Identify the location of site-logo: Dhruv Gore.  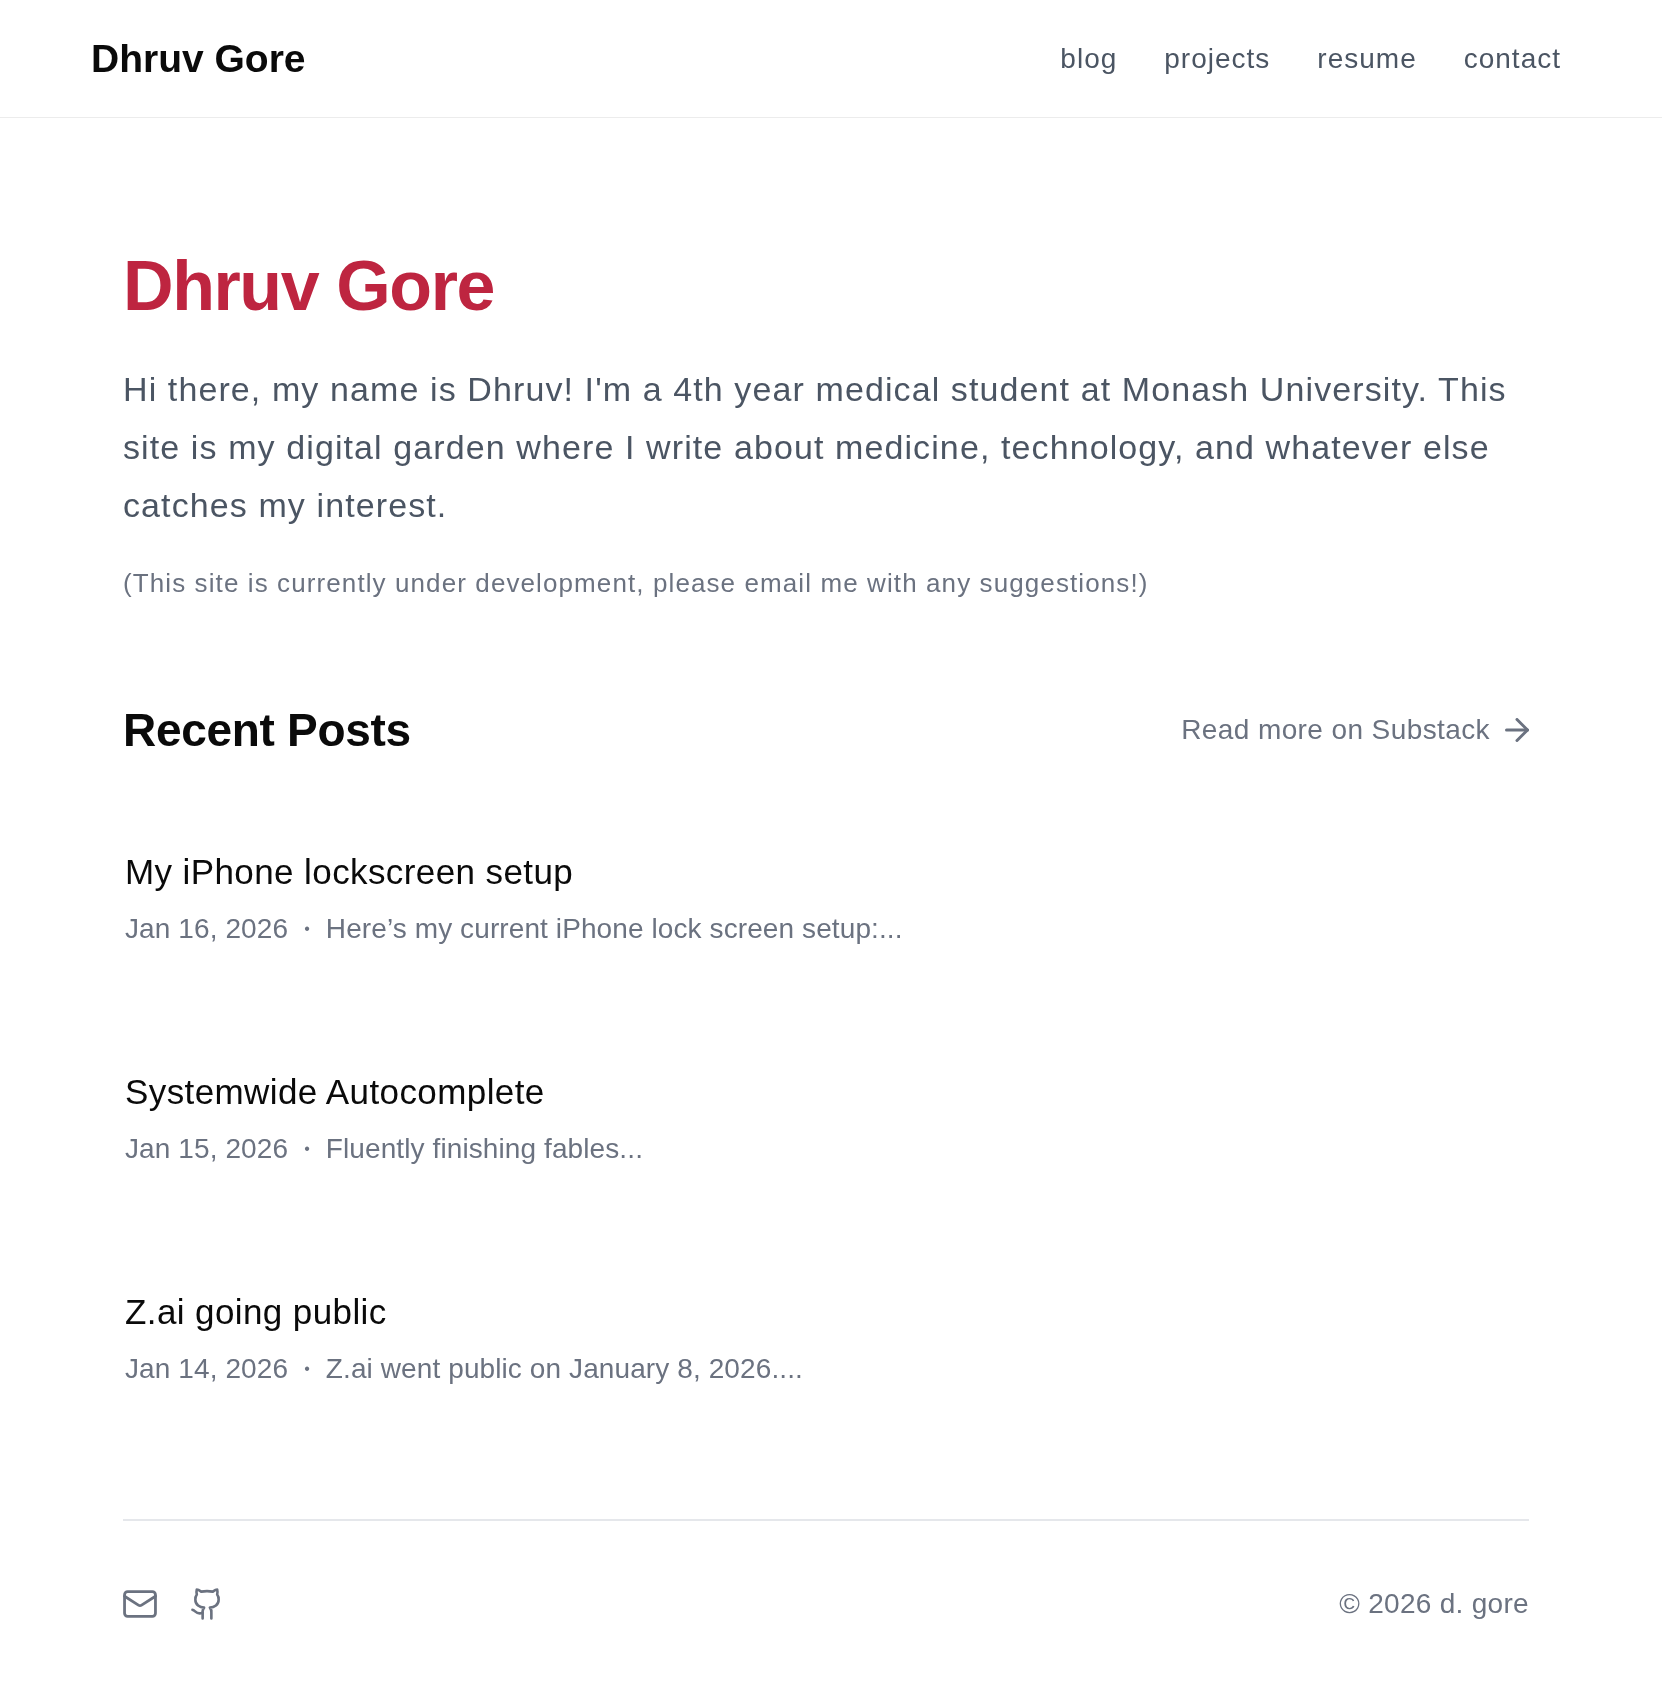
(198, 58).